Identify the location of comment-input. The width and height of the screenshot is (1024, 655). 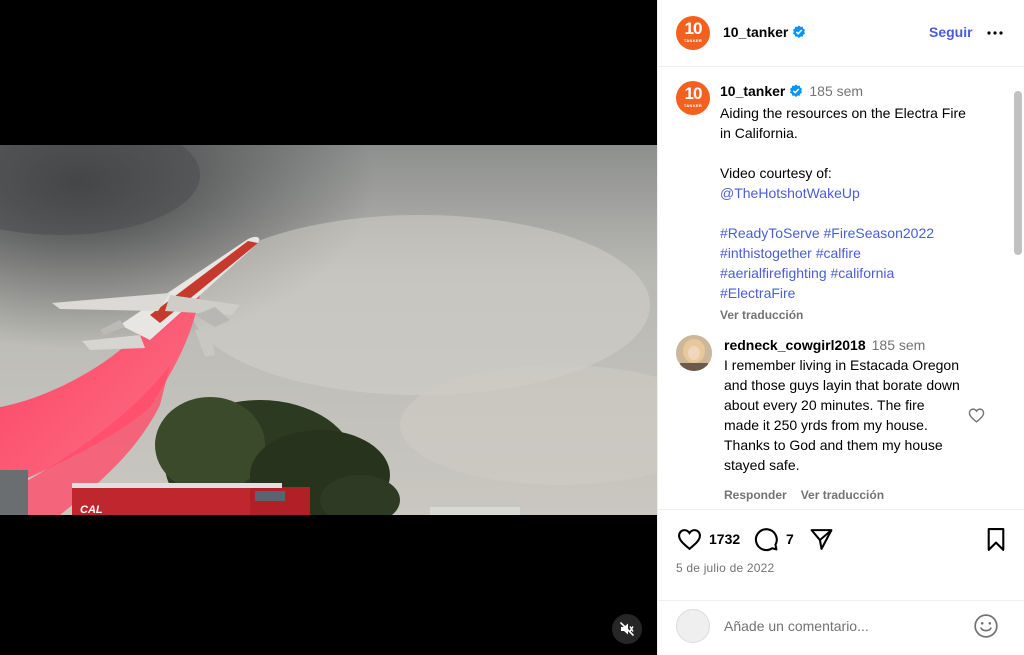
(844, 626).